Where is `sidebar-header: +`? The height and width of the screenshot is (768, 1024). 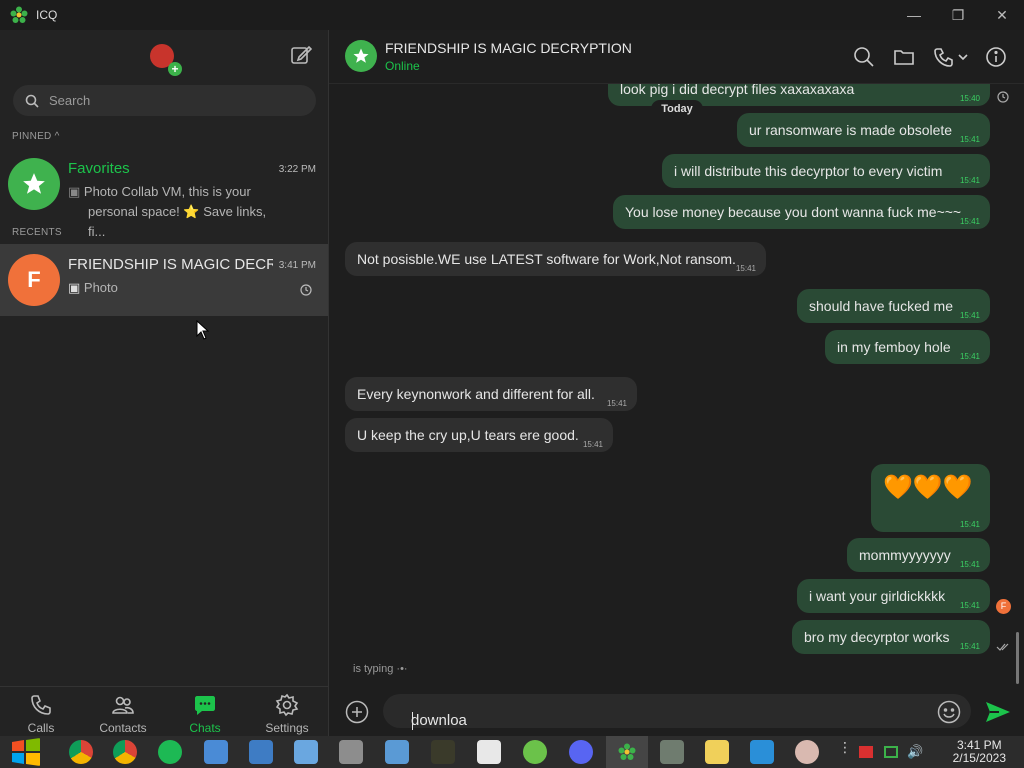 sidebar-header: + is located at coordinates (164, 56).